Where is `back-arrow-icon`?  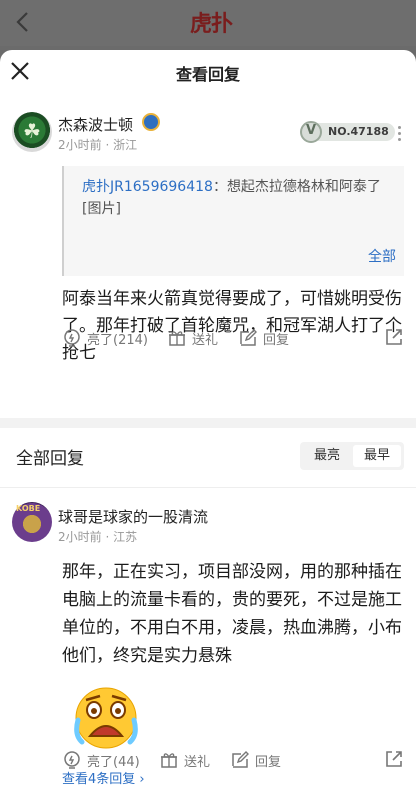 back-arrow-icon is located at coordinates (24, 22).